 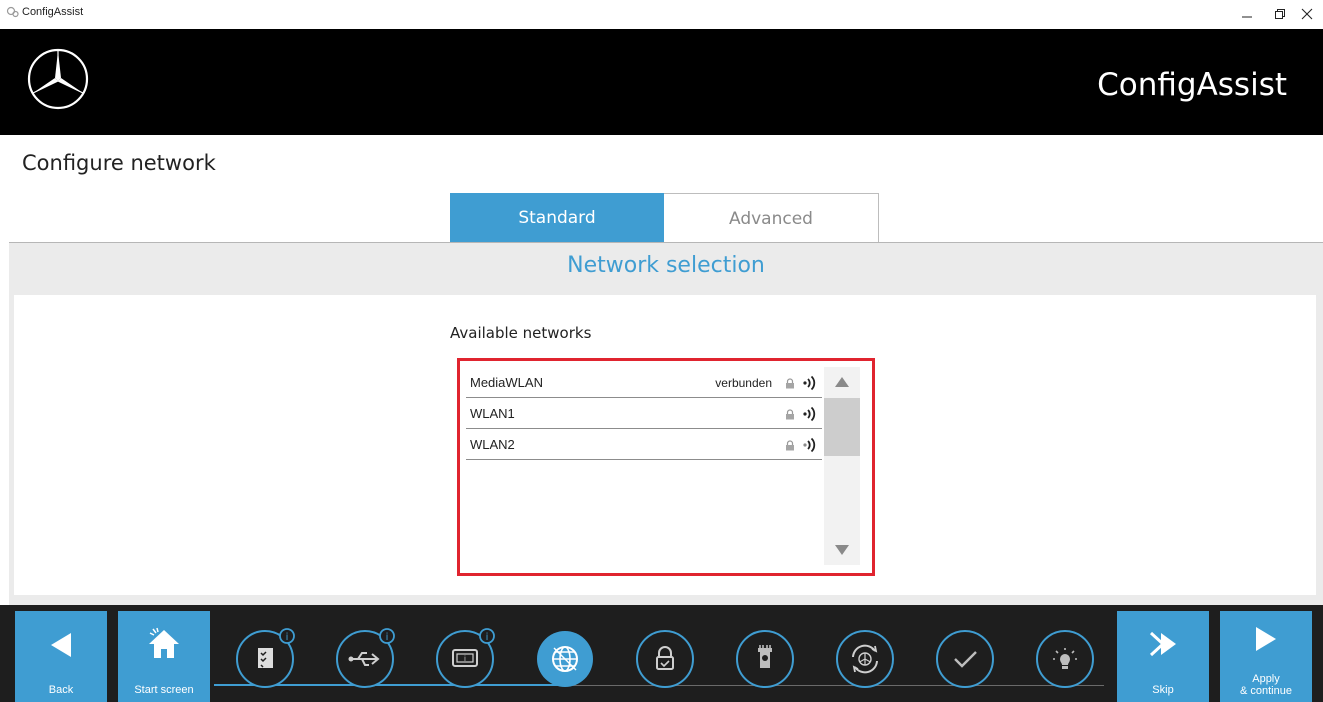 What do you see at coordinates (842, 427) in the screenshot?
I see `scroll-thumb` at bounding box center [842, 427].